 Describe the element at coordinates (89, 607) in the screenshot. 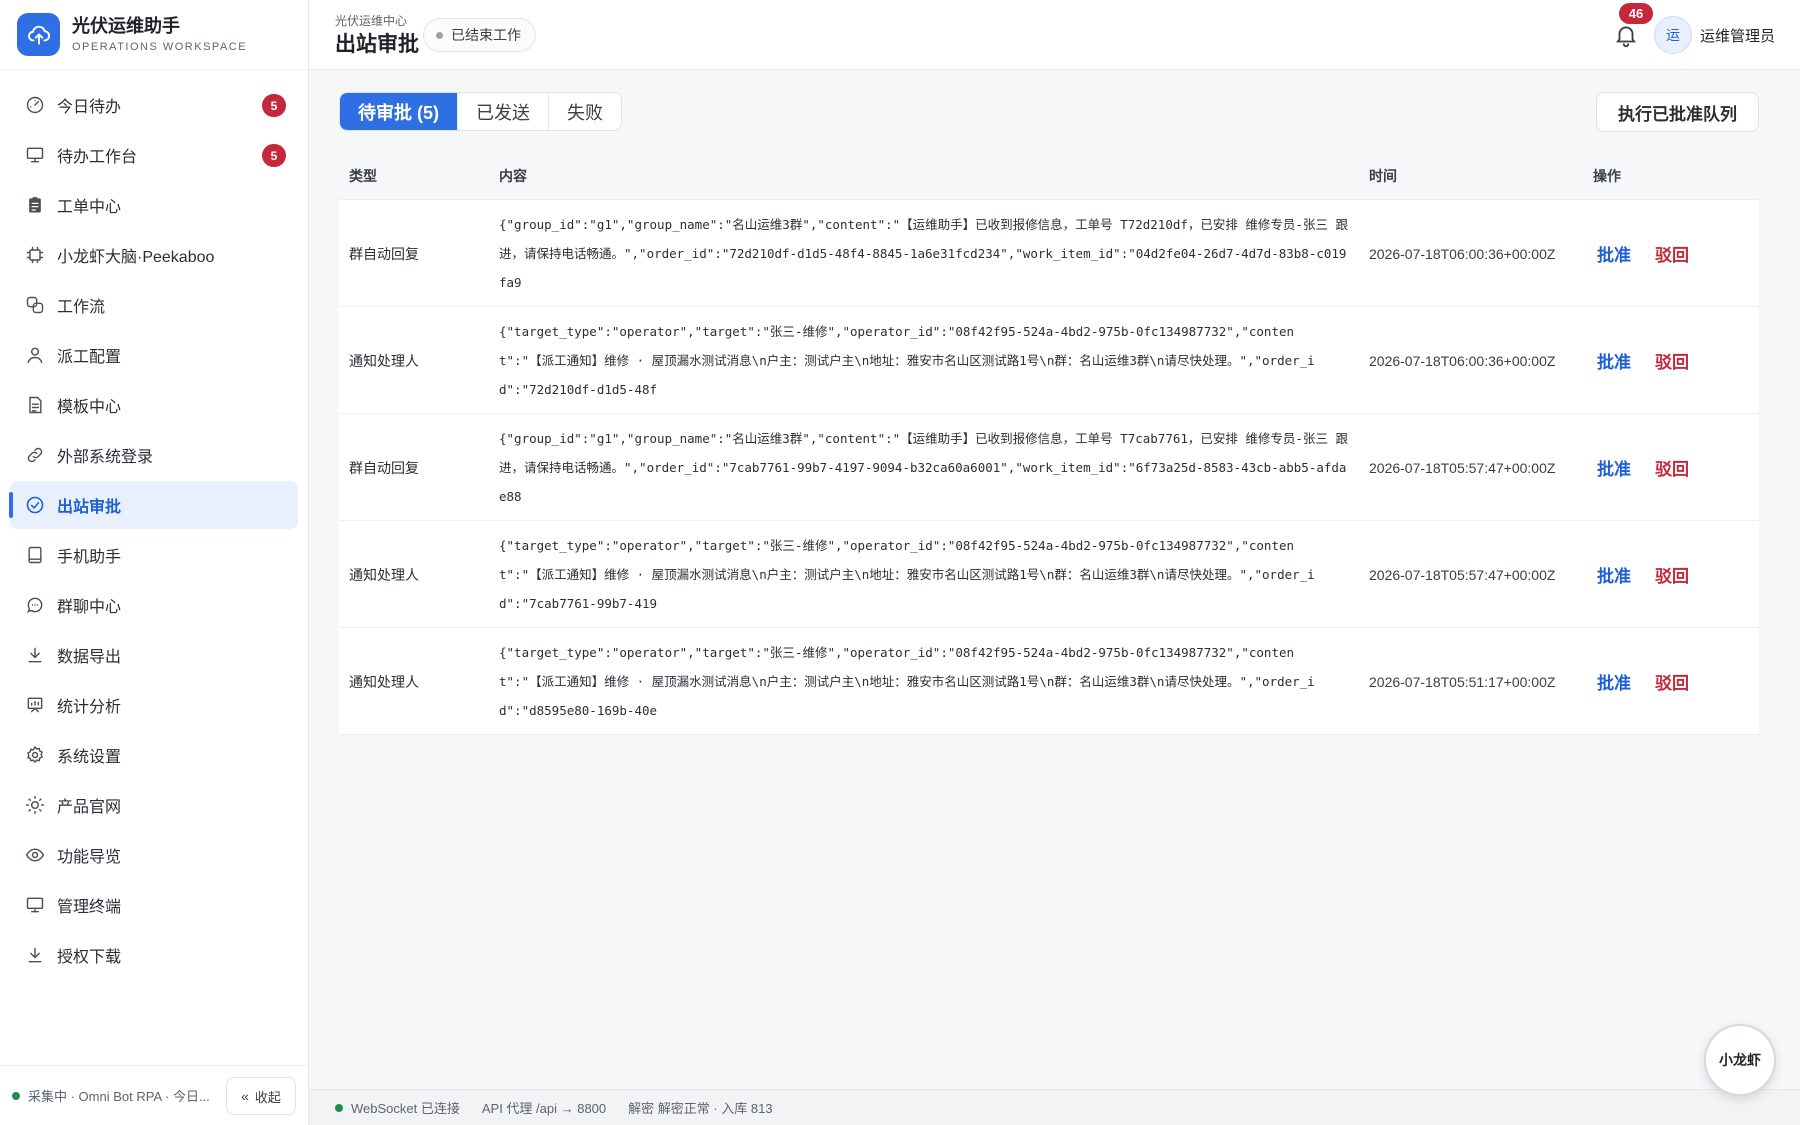

I see `sidebar-item-label: 群聊中心` at that location.